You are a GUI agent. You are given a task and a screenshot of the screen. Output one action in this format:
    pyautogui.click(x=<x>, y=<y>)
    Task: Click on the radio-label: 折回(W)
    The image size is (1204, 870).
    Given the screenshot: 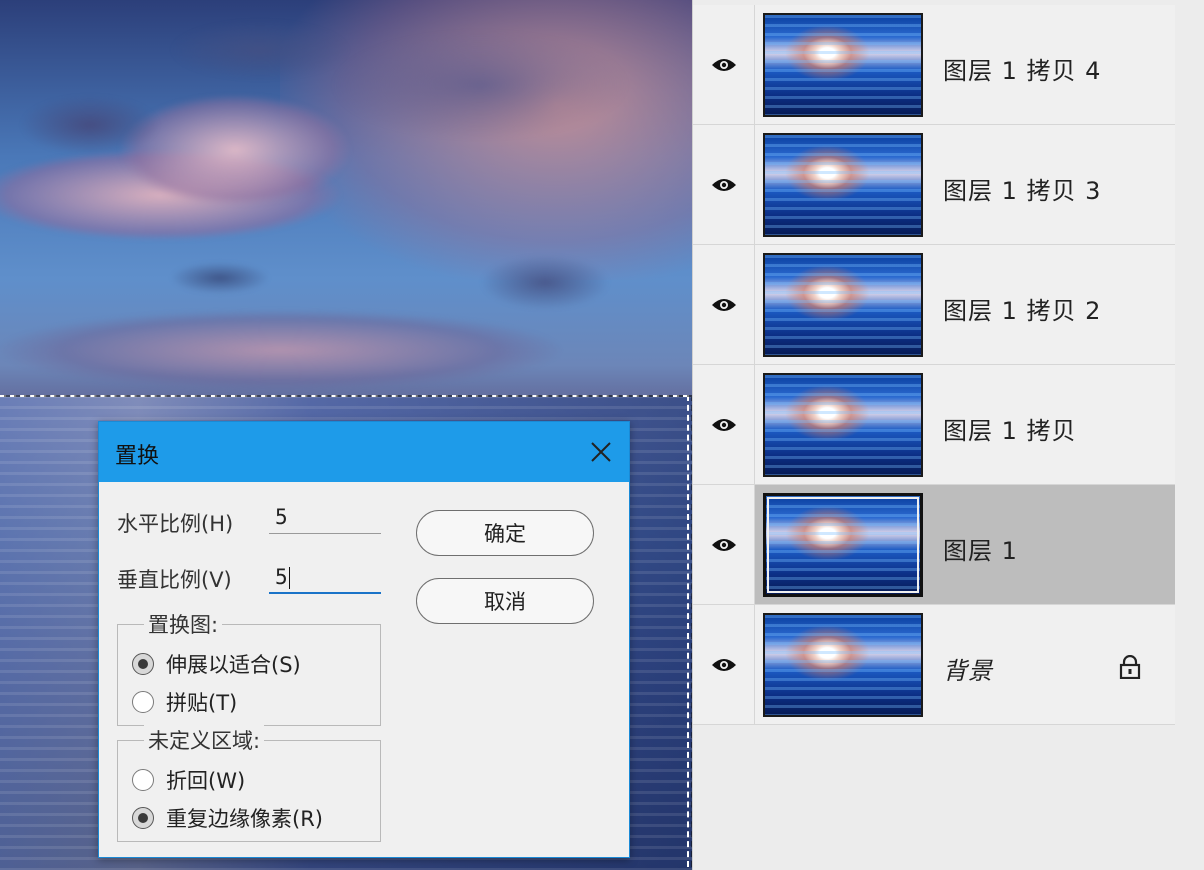 What is the action you would take?
    pyautogui.click(x=206, y=781)
    